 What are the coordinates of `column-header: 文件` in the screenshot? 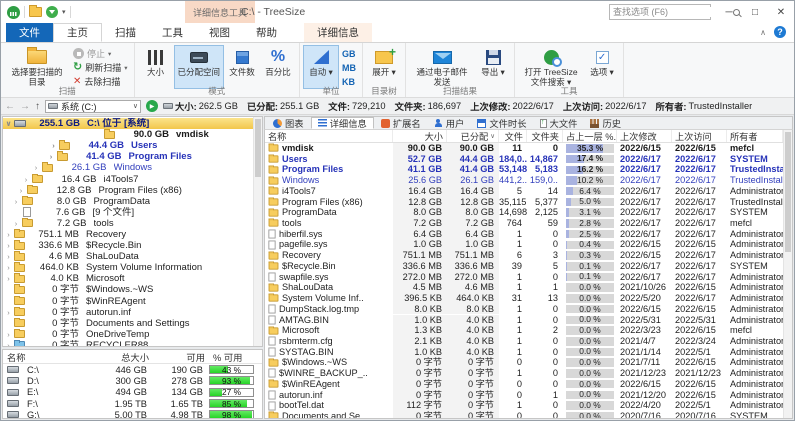 It's located at (513, 136).